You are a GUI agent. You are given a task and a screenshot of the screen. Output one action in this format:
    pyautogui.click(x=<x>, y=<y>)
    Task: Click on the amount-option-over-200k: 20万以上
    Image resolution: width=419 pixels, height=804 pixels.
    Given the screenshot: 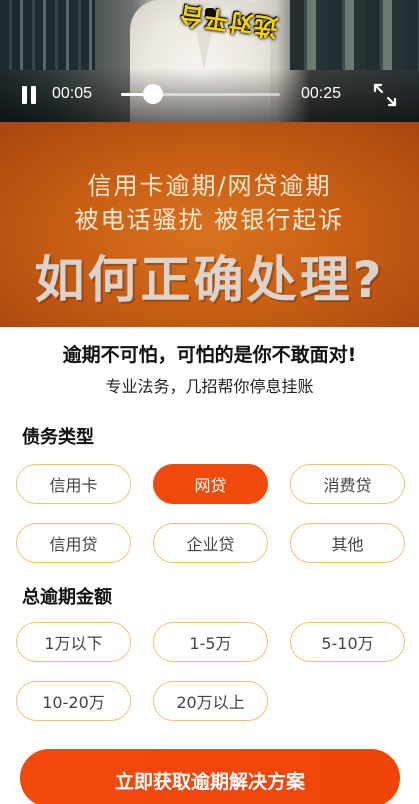 What is the action you would take?
    pyautogui.click(x=210, y=701)
    